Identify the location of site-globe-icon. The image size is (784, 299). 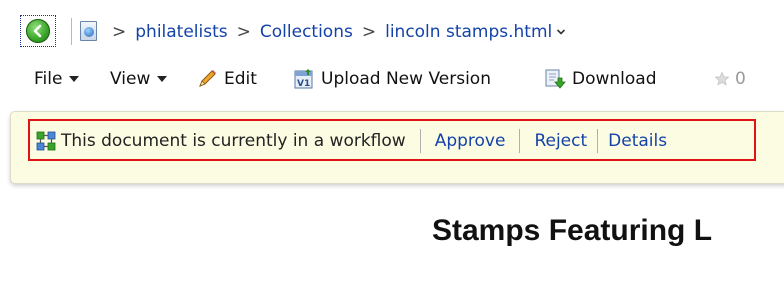
(88, 31).